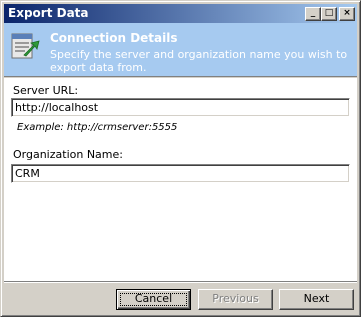 The width and height of the screenshot is (361, 317). I want to click on organization-name-input, so click(180, 173).